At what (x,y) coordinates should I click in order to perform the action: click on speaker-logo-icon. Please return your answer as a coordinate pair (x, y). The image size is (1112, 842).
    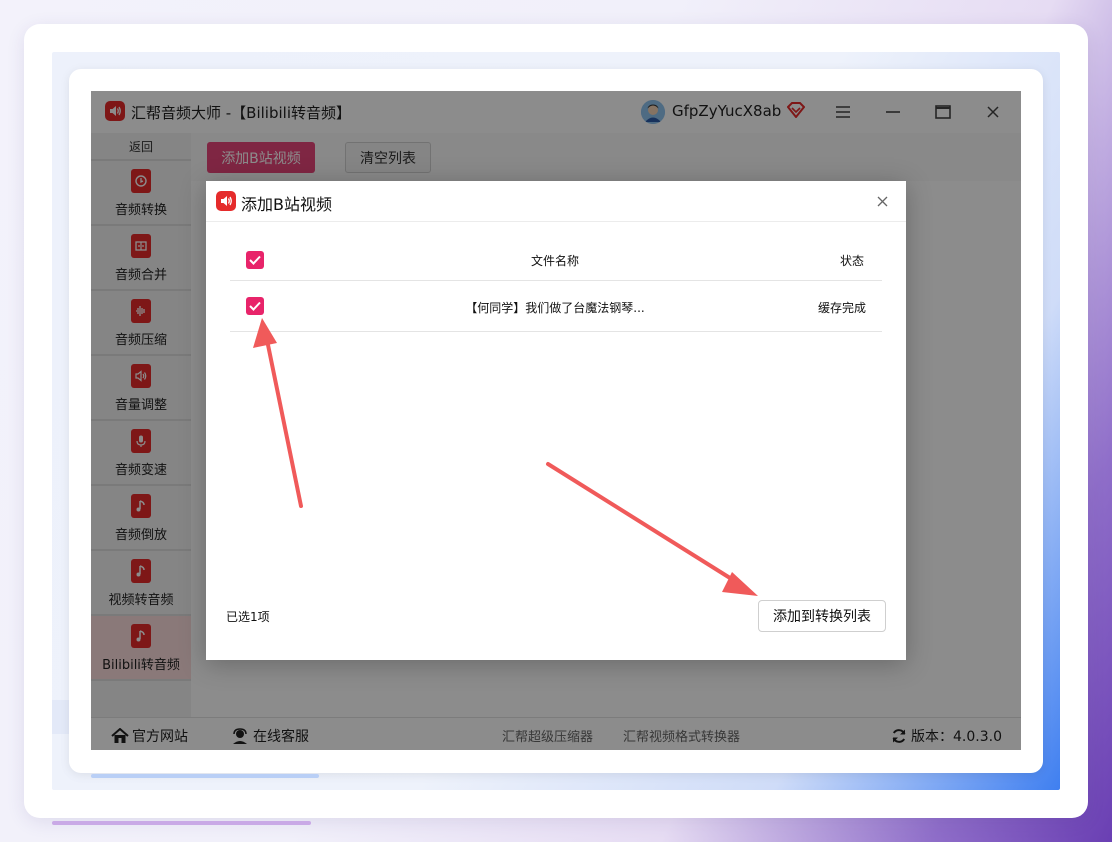
    Looking at the image, I should click on (226, 201).